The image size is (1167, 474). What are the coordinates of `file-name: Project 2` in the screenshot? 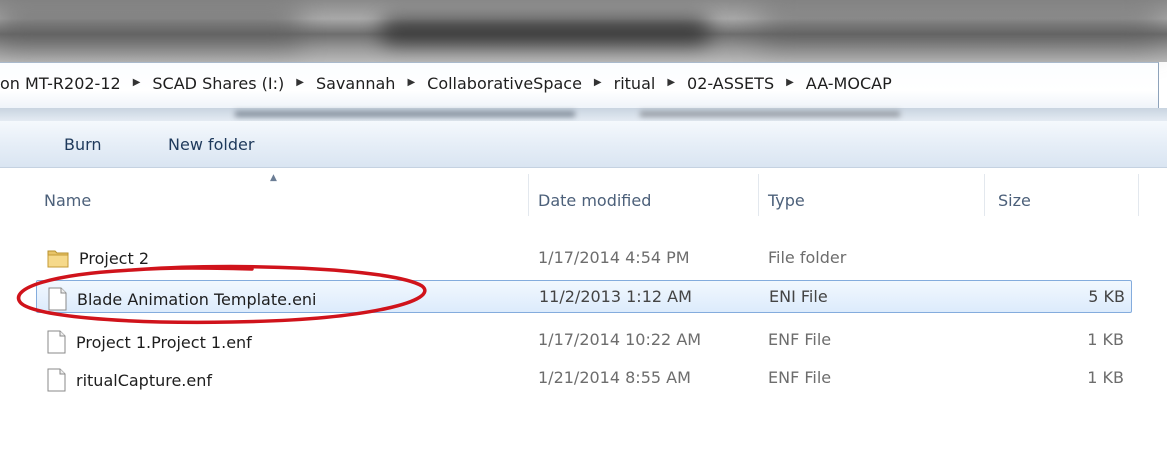 It's located at (114, 258).